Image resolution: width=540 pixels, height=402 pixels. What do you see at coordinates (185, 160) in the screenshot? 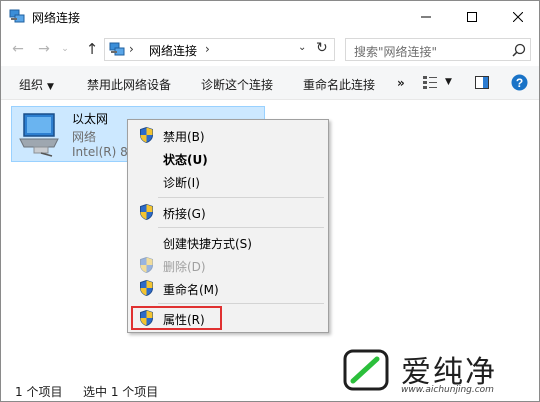
I see `menu-item-label: 状态(U)` at bounding box center [185, 160].